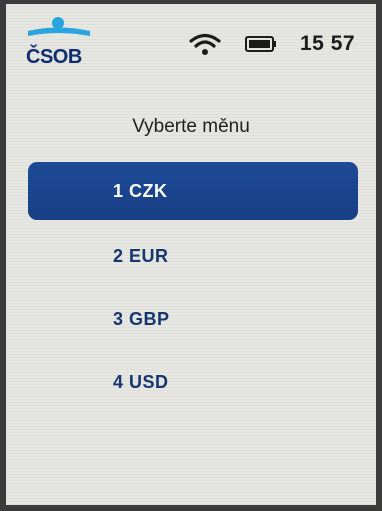 The image size is (382, 511). Describe the element at coordinates (193, 191) in the screenshot. I see `currency-option-czk: 1 CZK` at that location.